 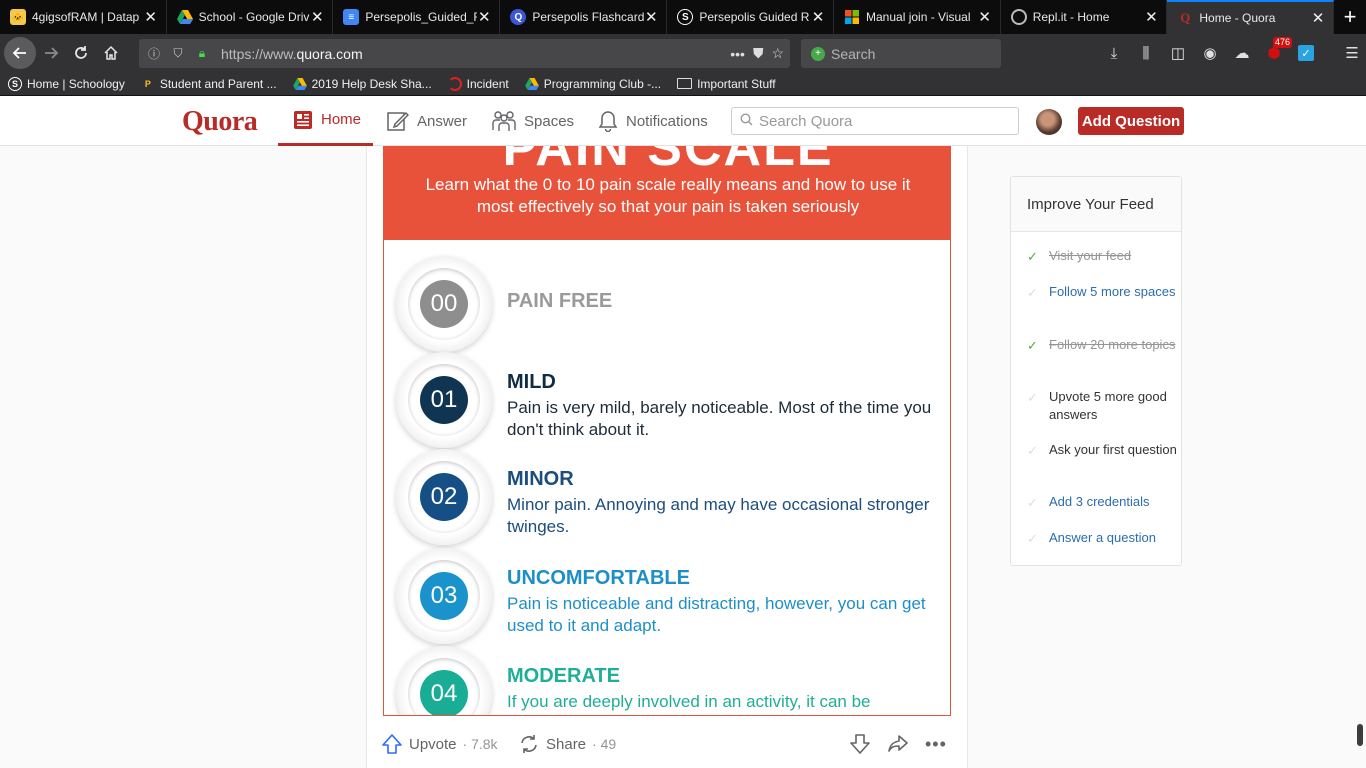 I want to click on share-count: 49, so click(x=608, y=744).